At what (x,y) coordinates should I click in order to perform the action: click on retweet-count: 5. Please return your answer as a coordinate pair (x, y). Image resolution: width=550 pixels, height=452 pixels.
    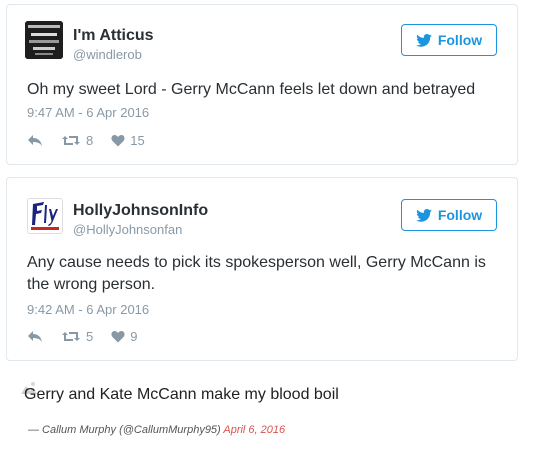
    Looking at the image, I should click on (90, 336).